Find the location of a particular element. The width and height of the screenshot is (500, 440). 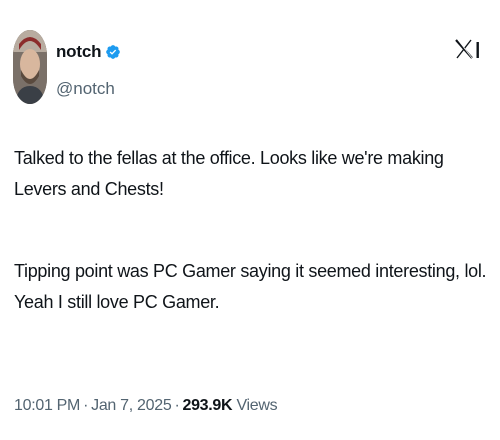

verified-badge-icon is located at coordinates (113, 52).